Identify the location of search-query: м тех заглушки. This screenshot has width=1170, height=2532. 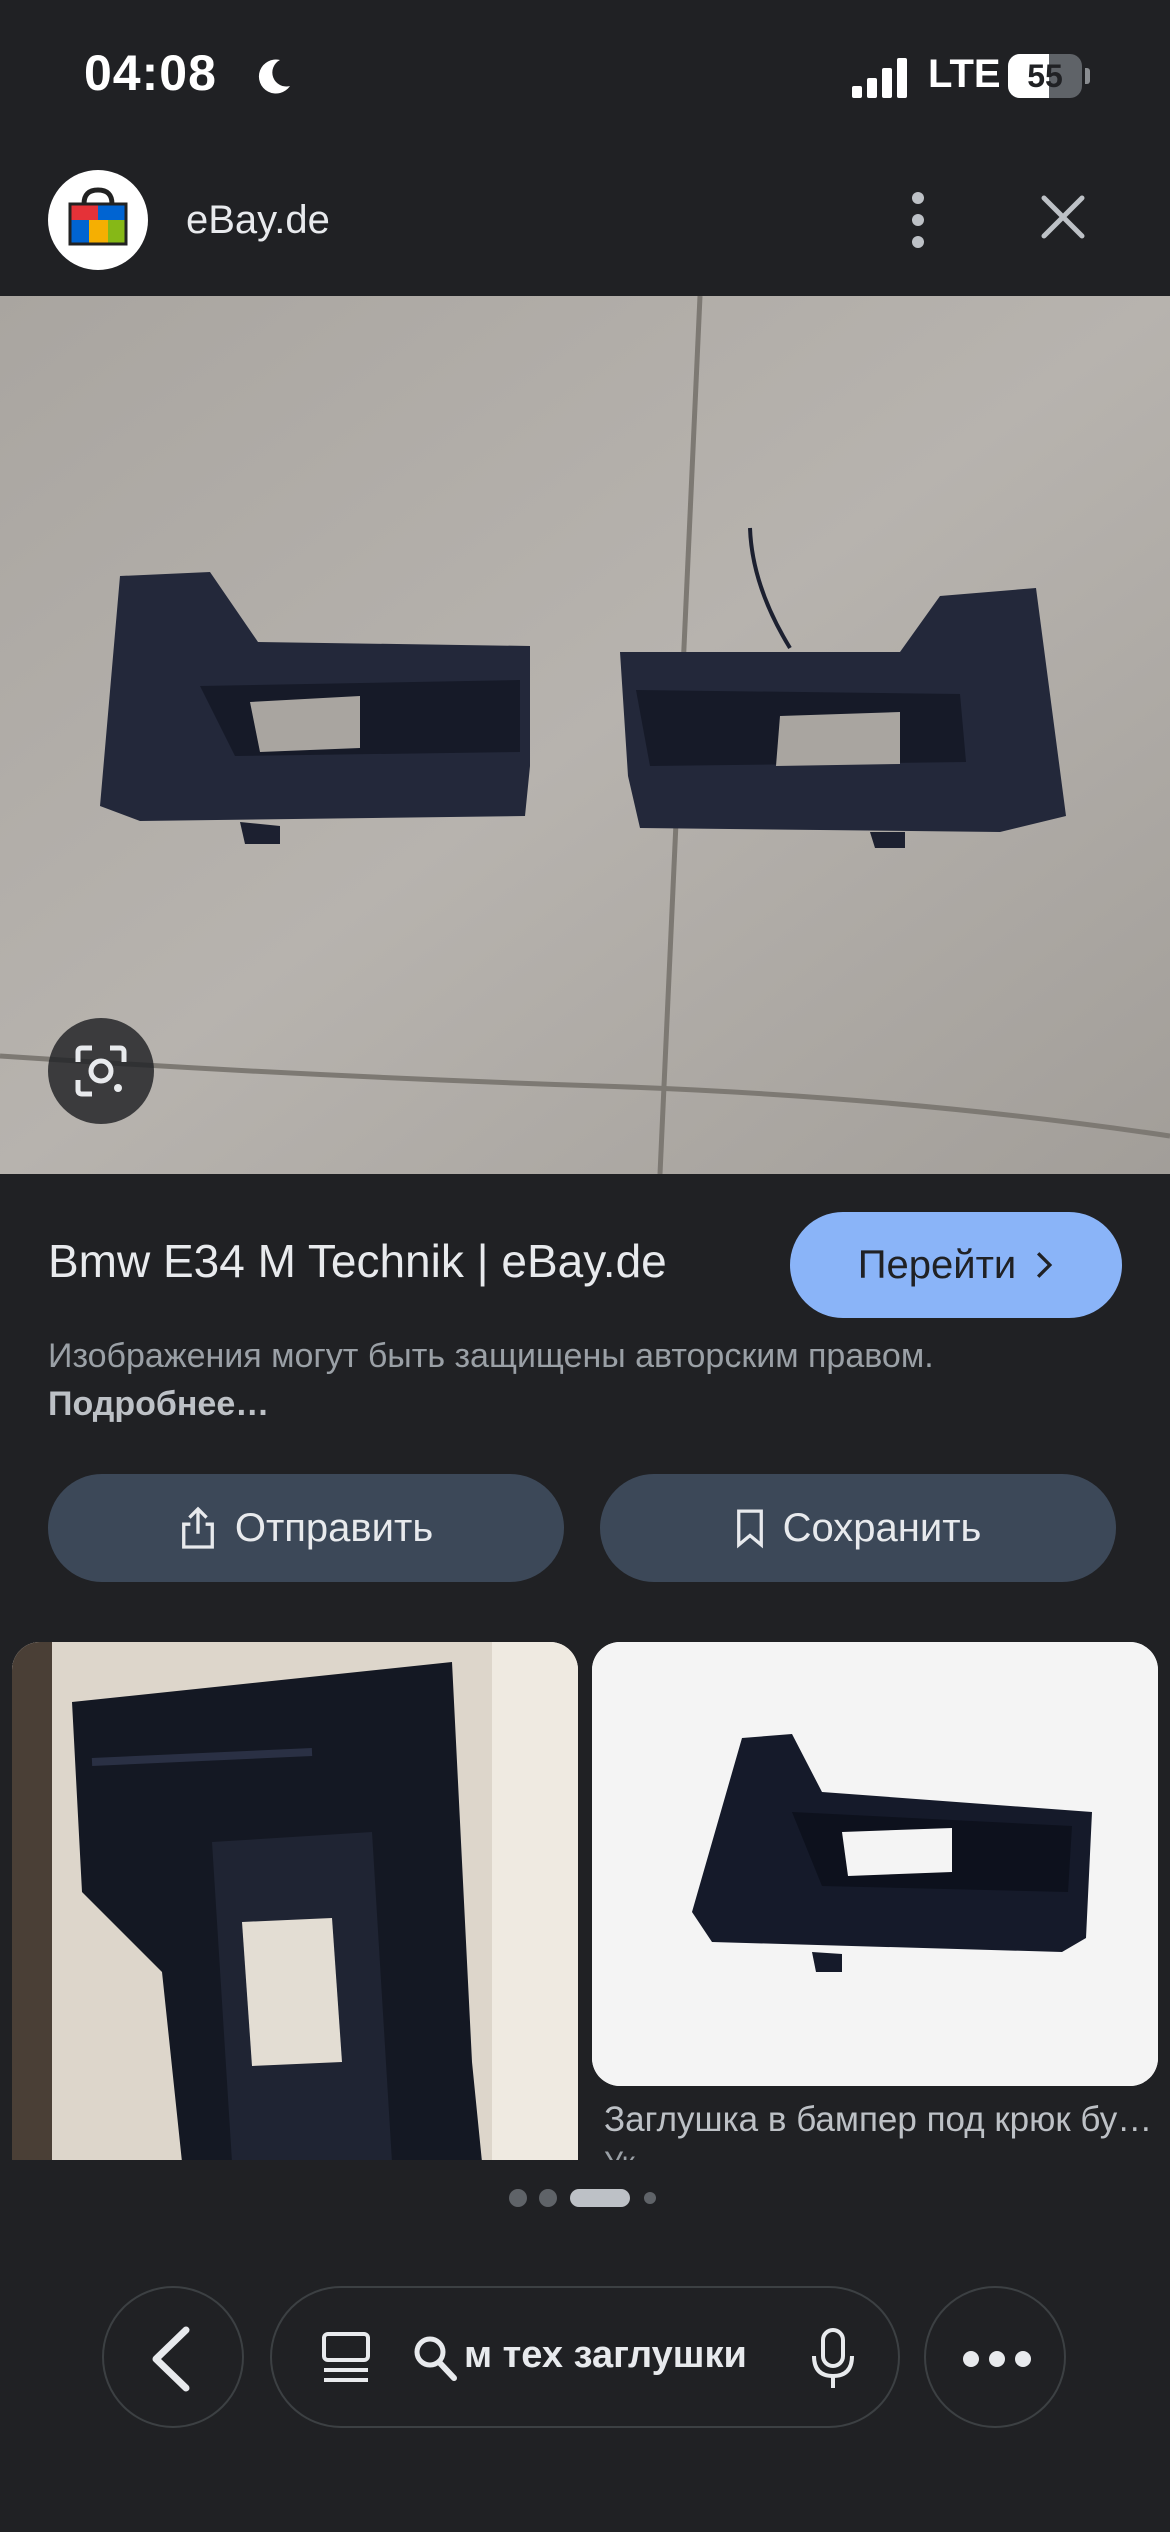
(614, 2355).